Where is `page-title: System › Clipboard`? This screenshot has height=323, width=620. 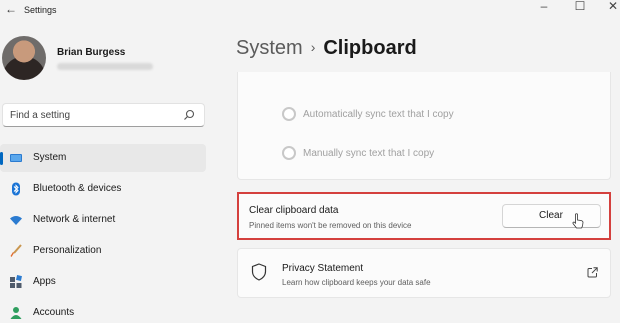 page-title: System › Clipboard is located at coordinates (326, 48).